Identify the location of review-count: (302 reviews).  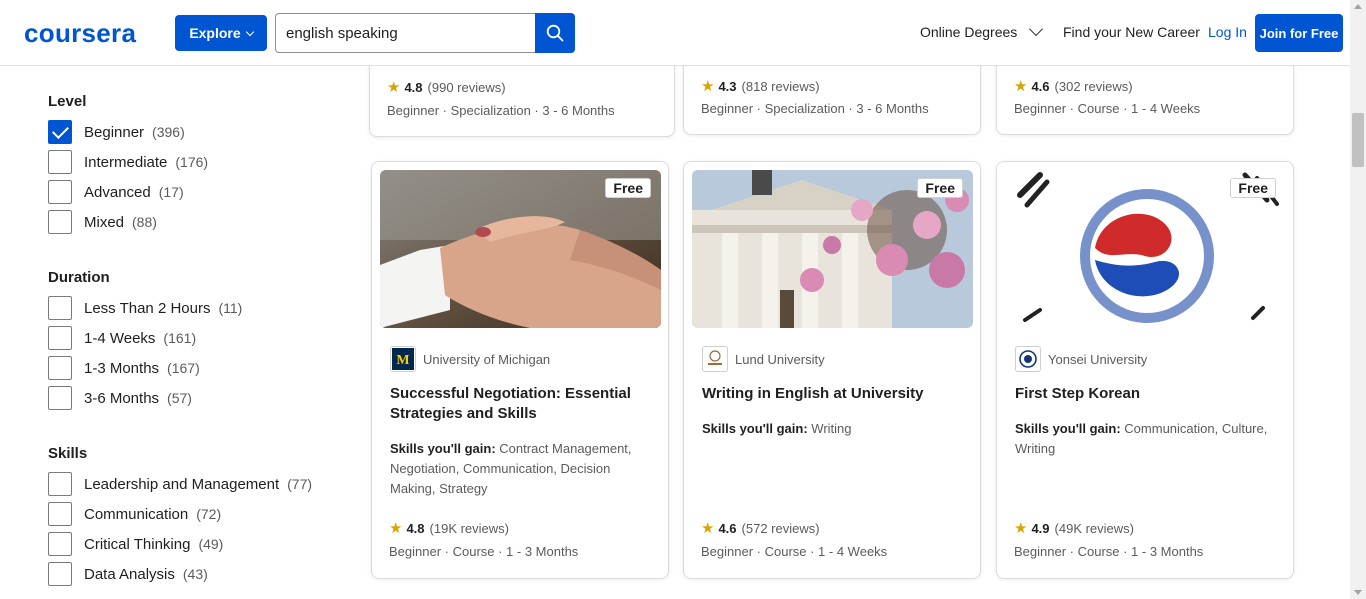
(1093, 86).